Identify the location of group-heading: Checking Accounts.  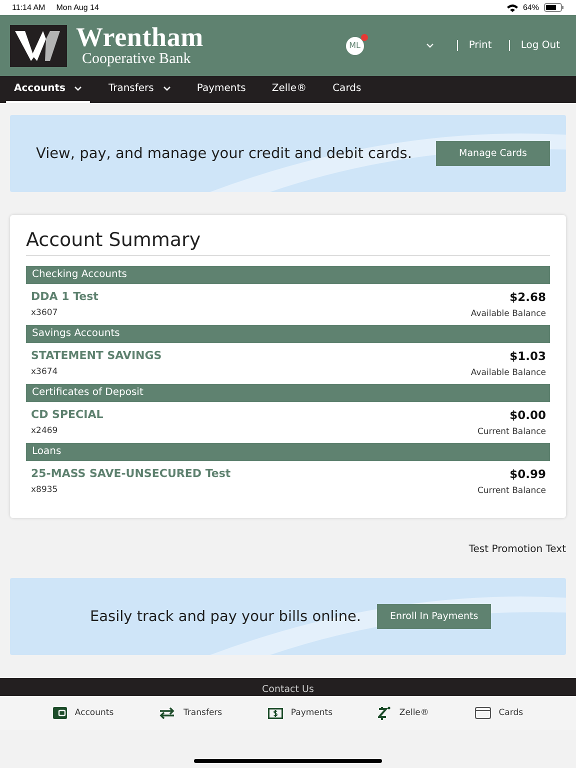
(288, 275).